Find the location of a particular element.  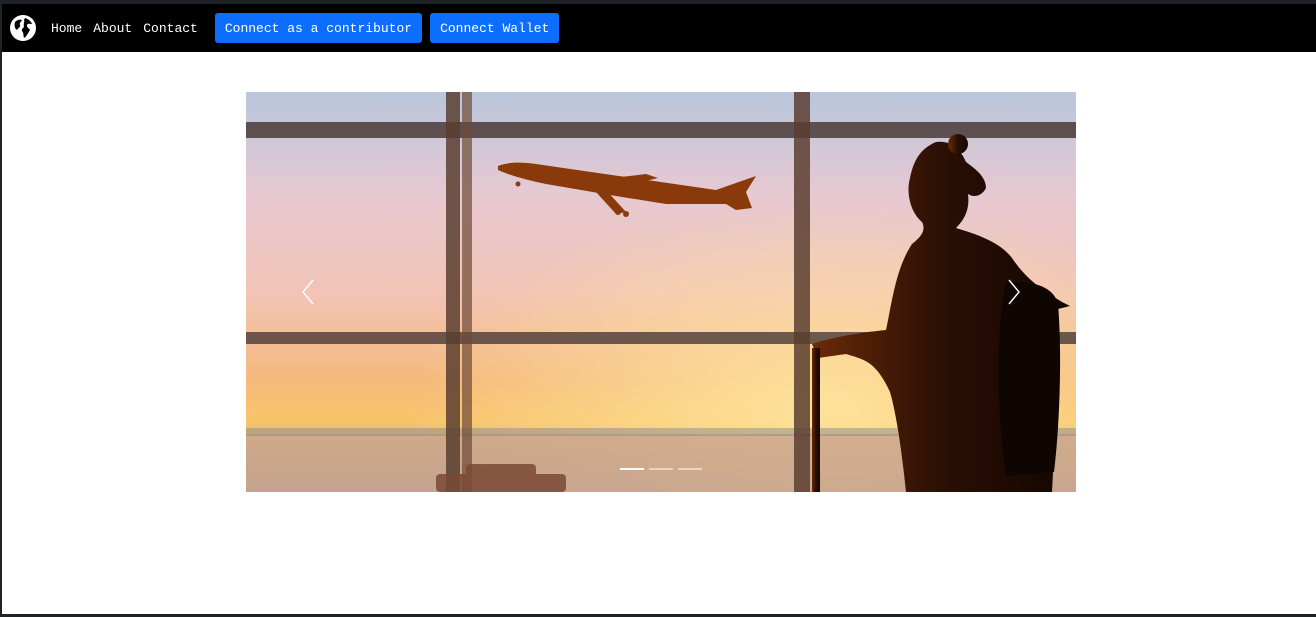

nav-link-contact: Contact is located at coordinates (170, 28).